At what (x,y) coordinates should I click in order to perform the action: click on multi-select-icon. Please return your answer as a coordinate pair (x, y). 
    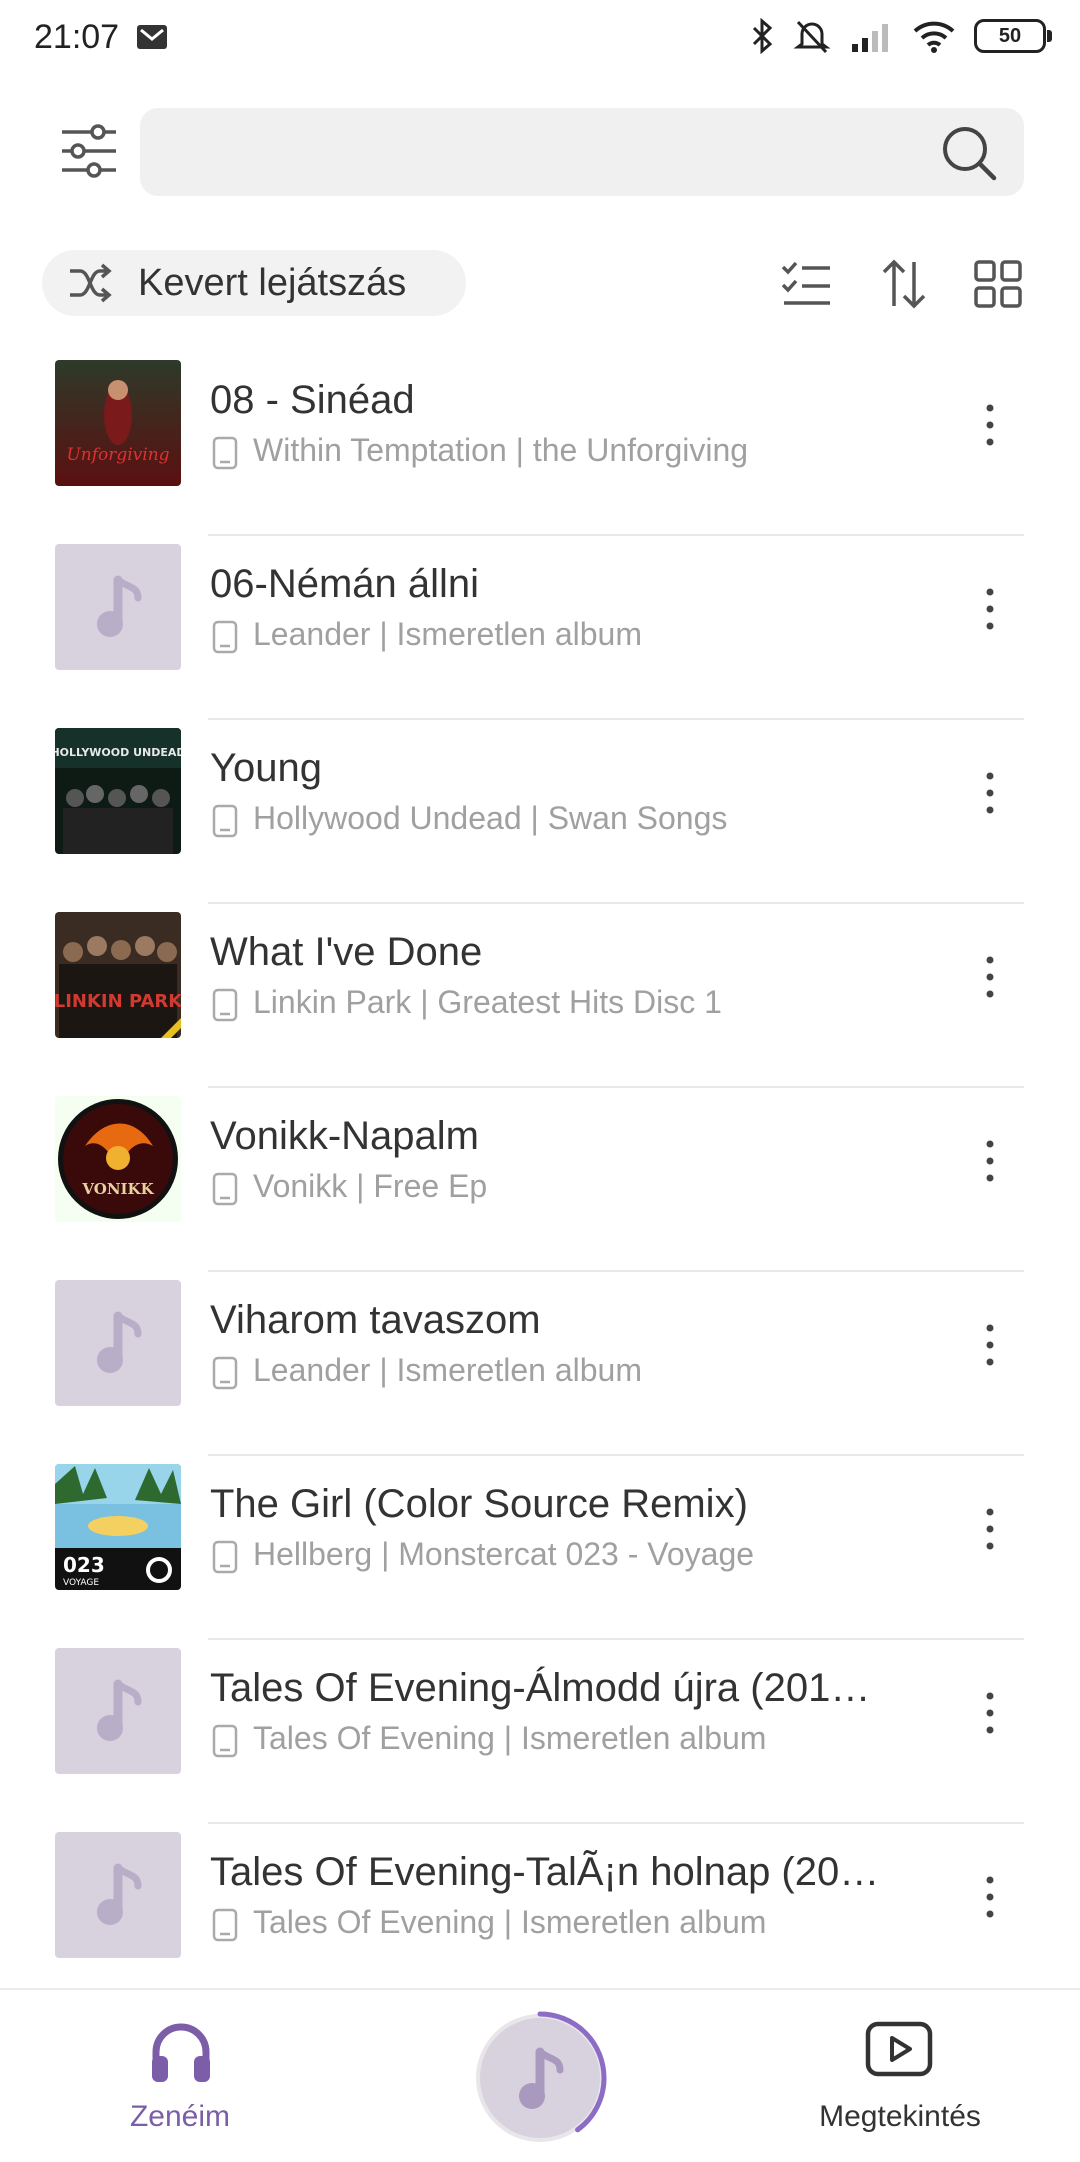
    Looking at the image, I should click on (806, 284).